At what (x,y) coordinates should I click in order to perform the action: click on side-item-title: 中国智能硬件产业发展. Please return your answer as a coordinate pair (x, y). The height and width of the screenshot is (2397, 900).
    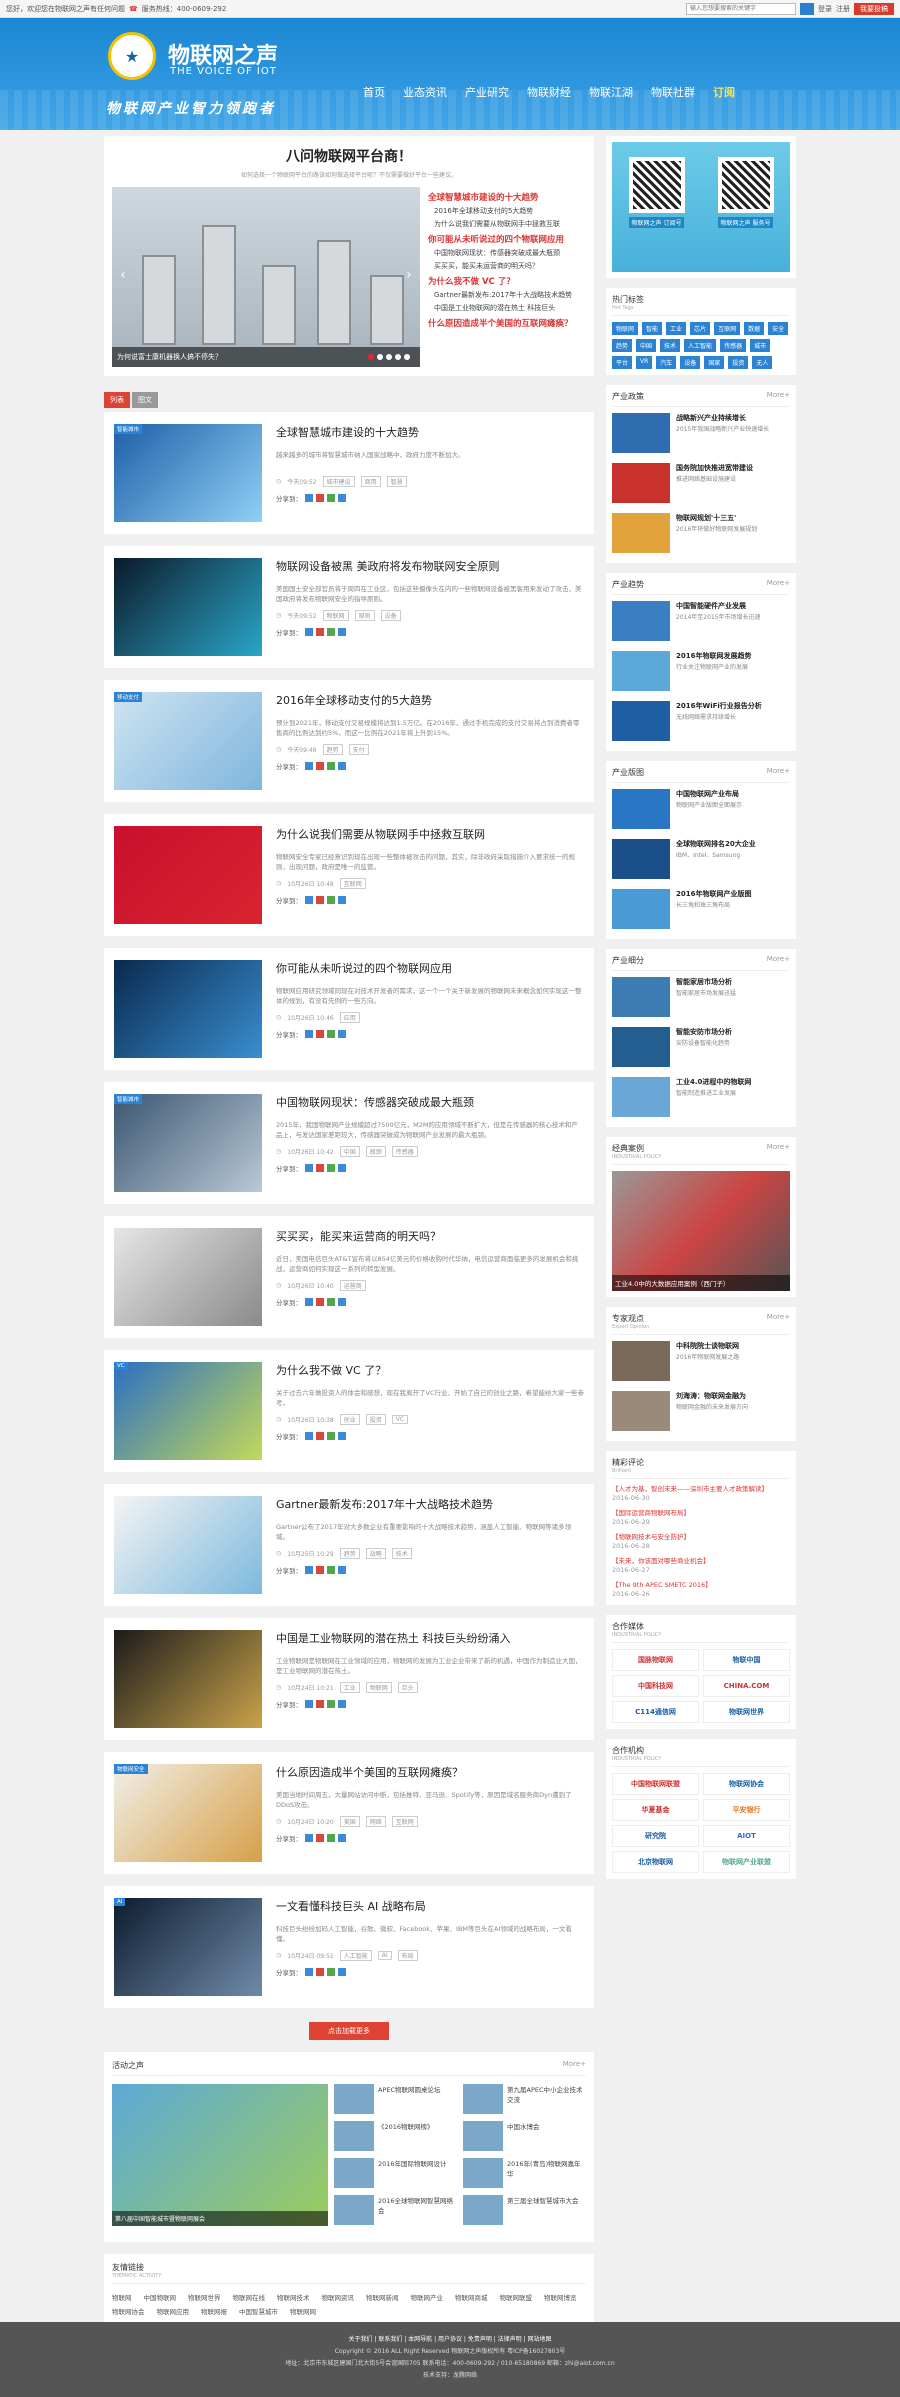
    Looking at the image, I should click on (718, 606).